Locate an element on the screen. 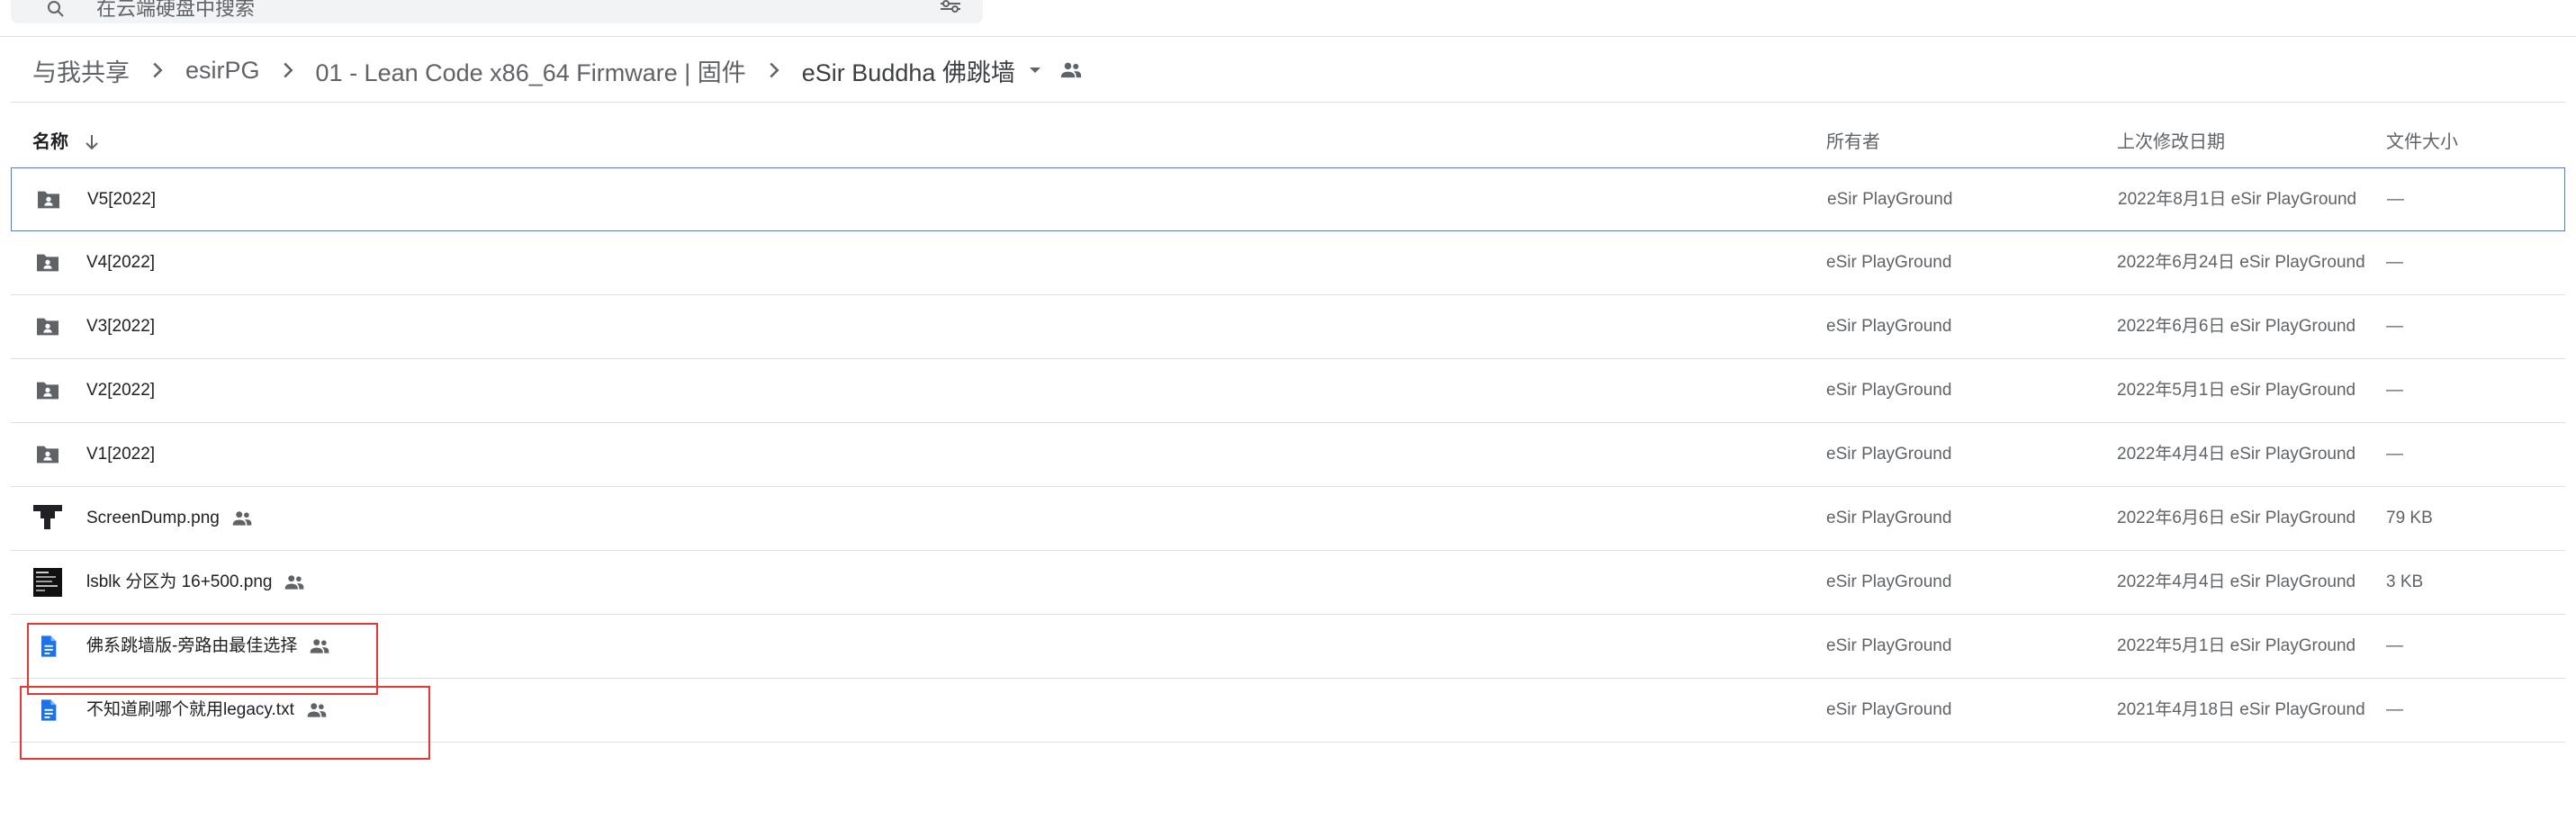 This screenshot has height=820, width=2576. search-options-icon is located at coordinates (950, 10).